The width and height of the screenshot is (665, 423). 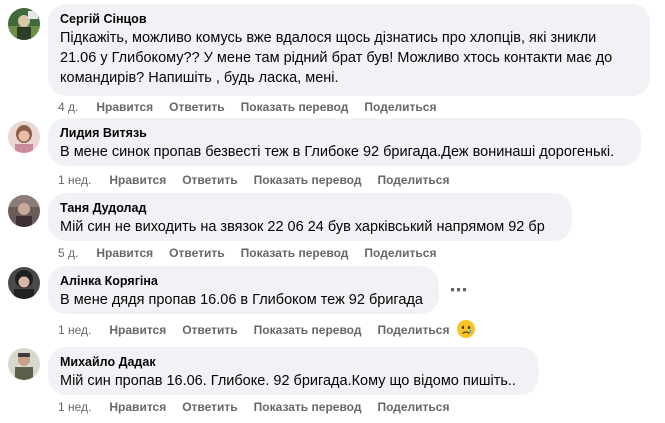 What do you see at coordinates (466, 329) in the screenshot?
I see `sad-reaction-icon` at bounding box center [466, 329].